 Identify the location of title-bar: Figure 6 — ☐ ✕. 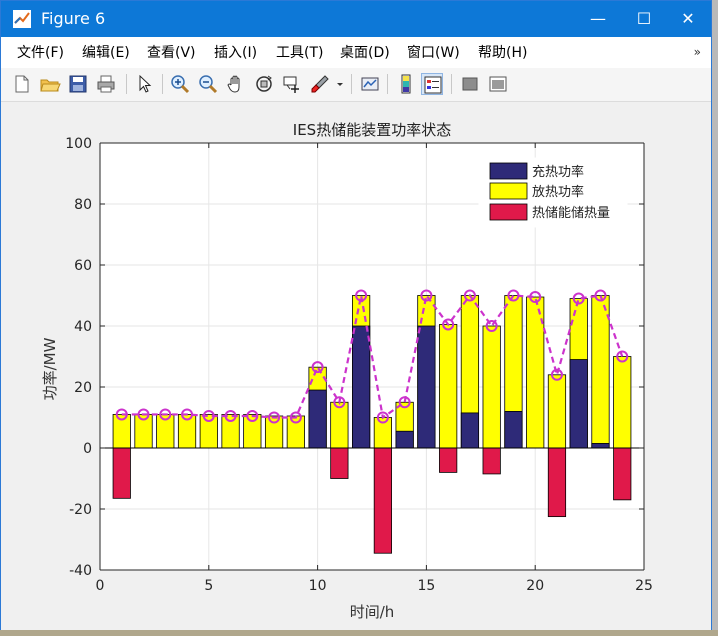
(356, 19).